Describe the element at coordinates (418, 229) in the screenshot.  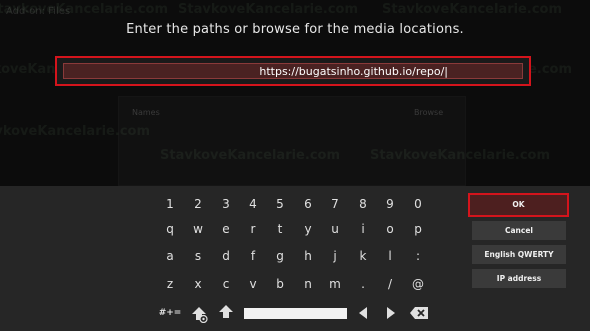
I see `key-p: p` at that location.